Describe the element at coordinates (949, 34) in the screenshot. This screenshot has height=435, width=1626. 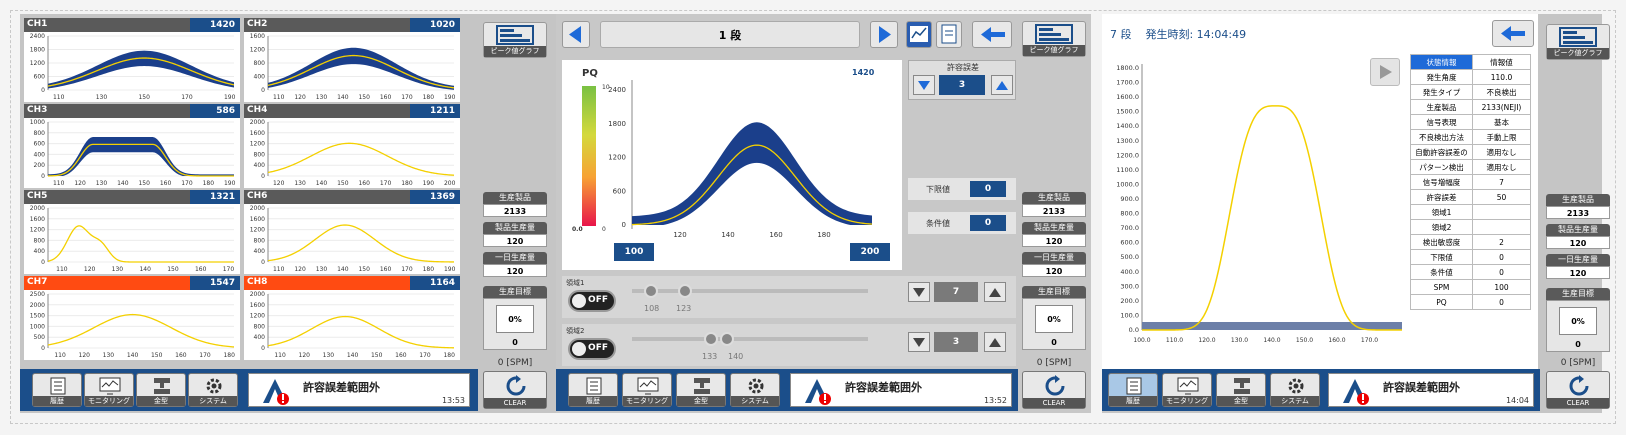
I see `document-view-button` at that location.